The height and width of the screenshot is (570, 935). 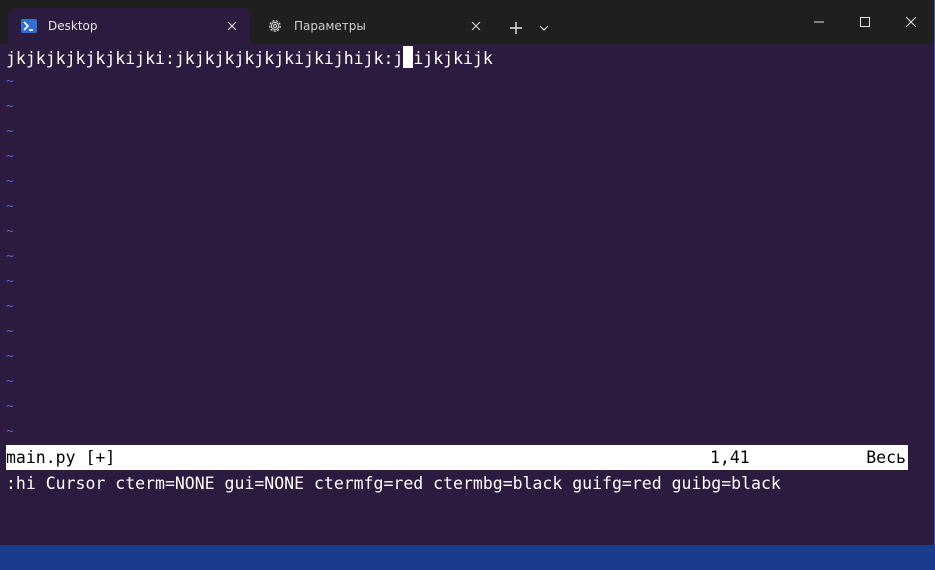 I want to click on powershell-icon, so click(x=29, y=26).